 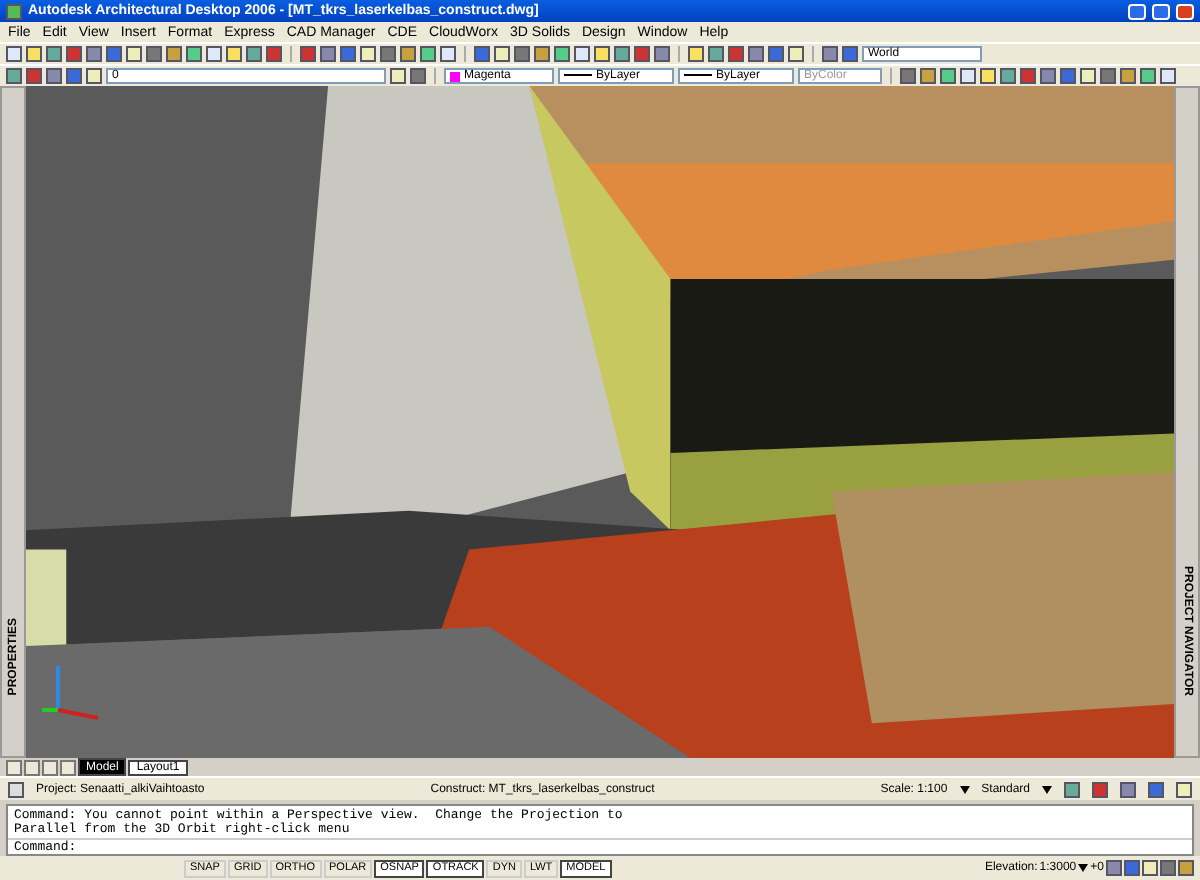 I want to click on close-button, so click(x=1185, y=11).